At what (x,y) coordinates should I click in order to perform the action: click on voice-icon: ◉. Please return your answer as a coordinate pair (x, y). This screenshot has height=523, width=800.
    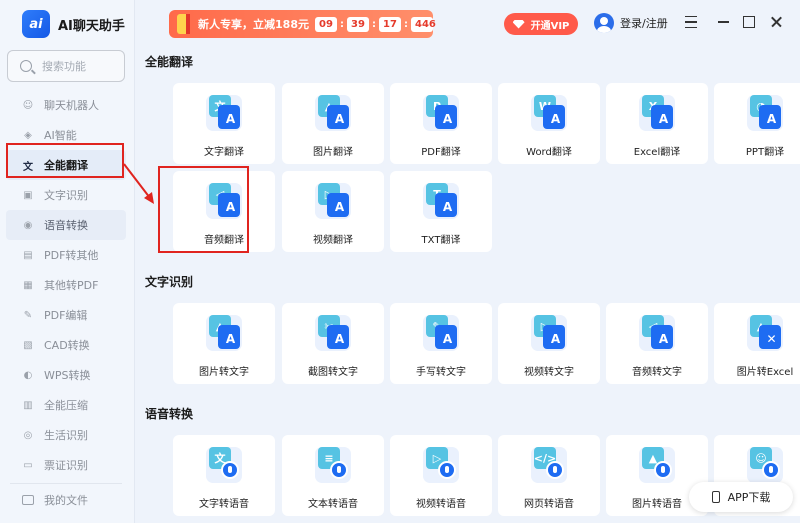
    Looking at the image, I should click on (28, 225).